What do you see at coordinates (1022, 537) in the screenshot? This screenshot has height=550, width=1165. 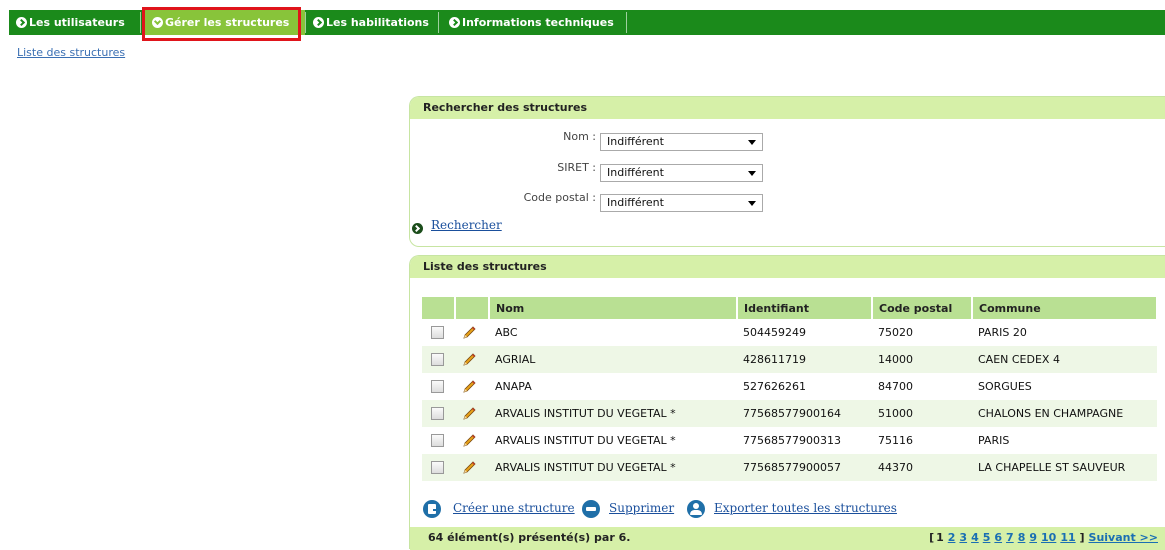 I see `pager-page-link: 8` at bounding box center [1022, 537].